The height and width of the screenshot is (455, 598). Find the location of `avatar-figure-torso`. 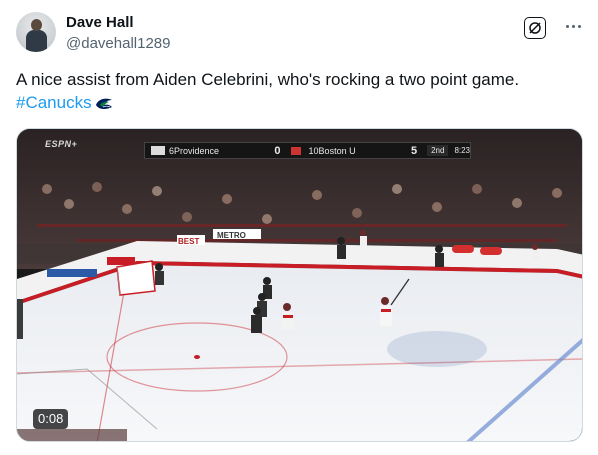

avatar-figure-torso is located at coordinates (36, 41).